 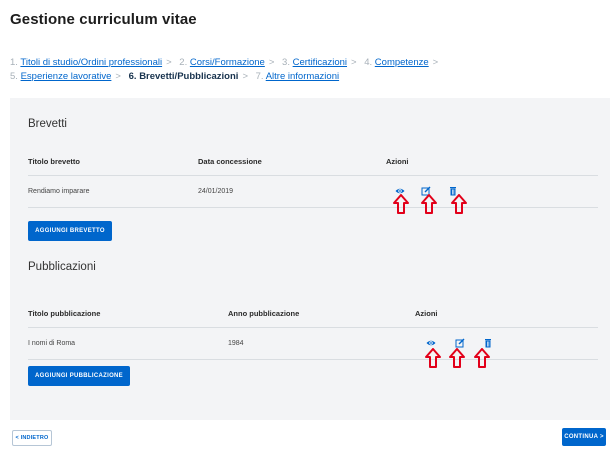 What do you see at coordinates (431, 343) in the screenshot?
I see `eye-icon` at bounding box center [431, 343].